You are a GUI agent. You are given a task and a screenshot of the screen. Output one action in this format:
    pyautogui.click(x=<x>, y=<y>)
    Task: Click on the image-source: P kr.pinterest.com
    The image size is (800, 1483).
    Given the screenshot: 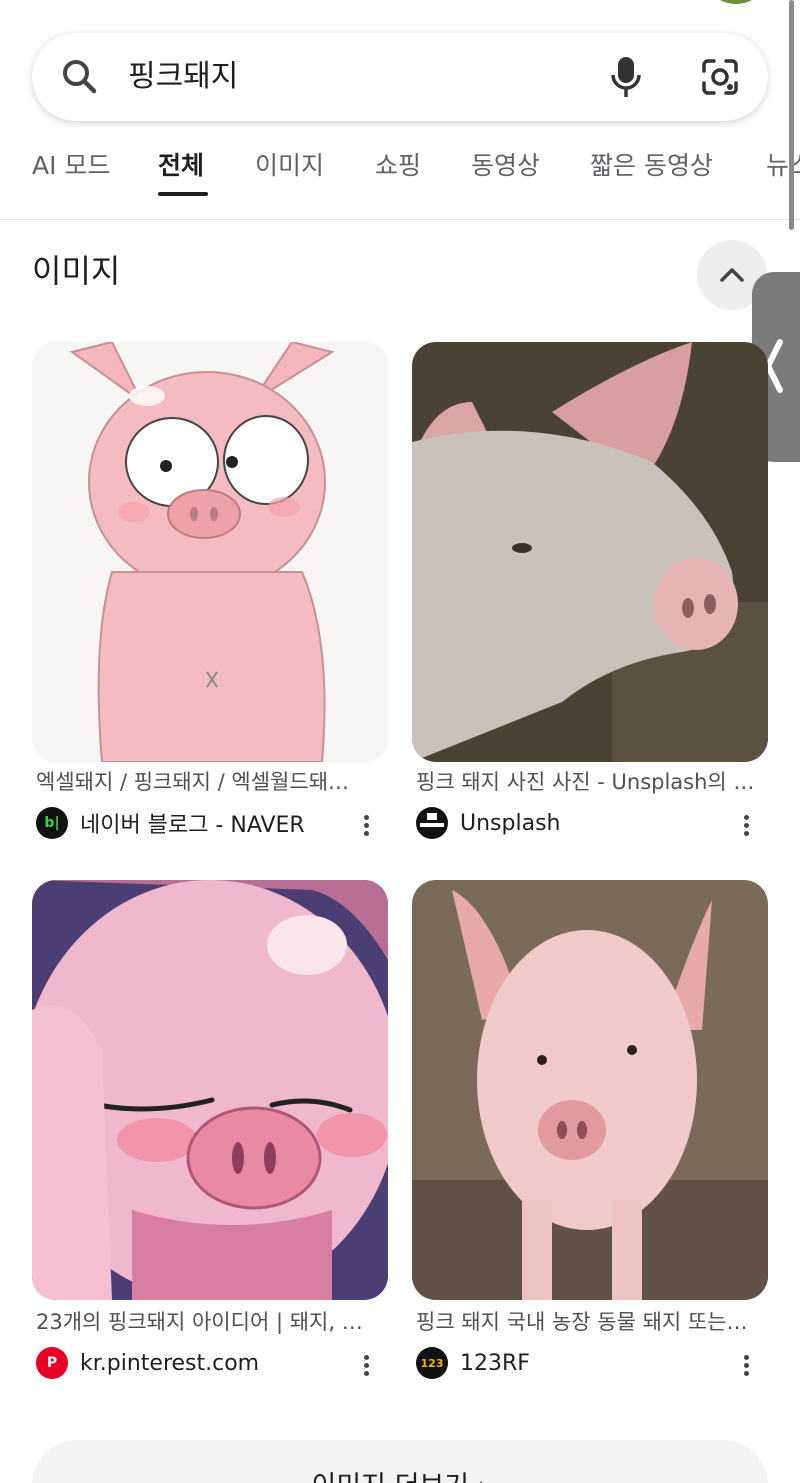 What is the action you would take?
    pyautogui.click(x=147, y=1363)
    